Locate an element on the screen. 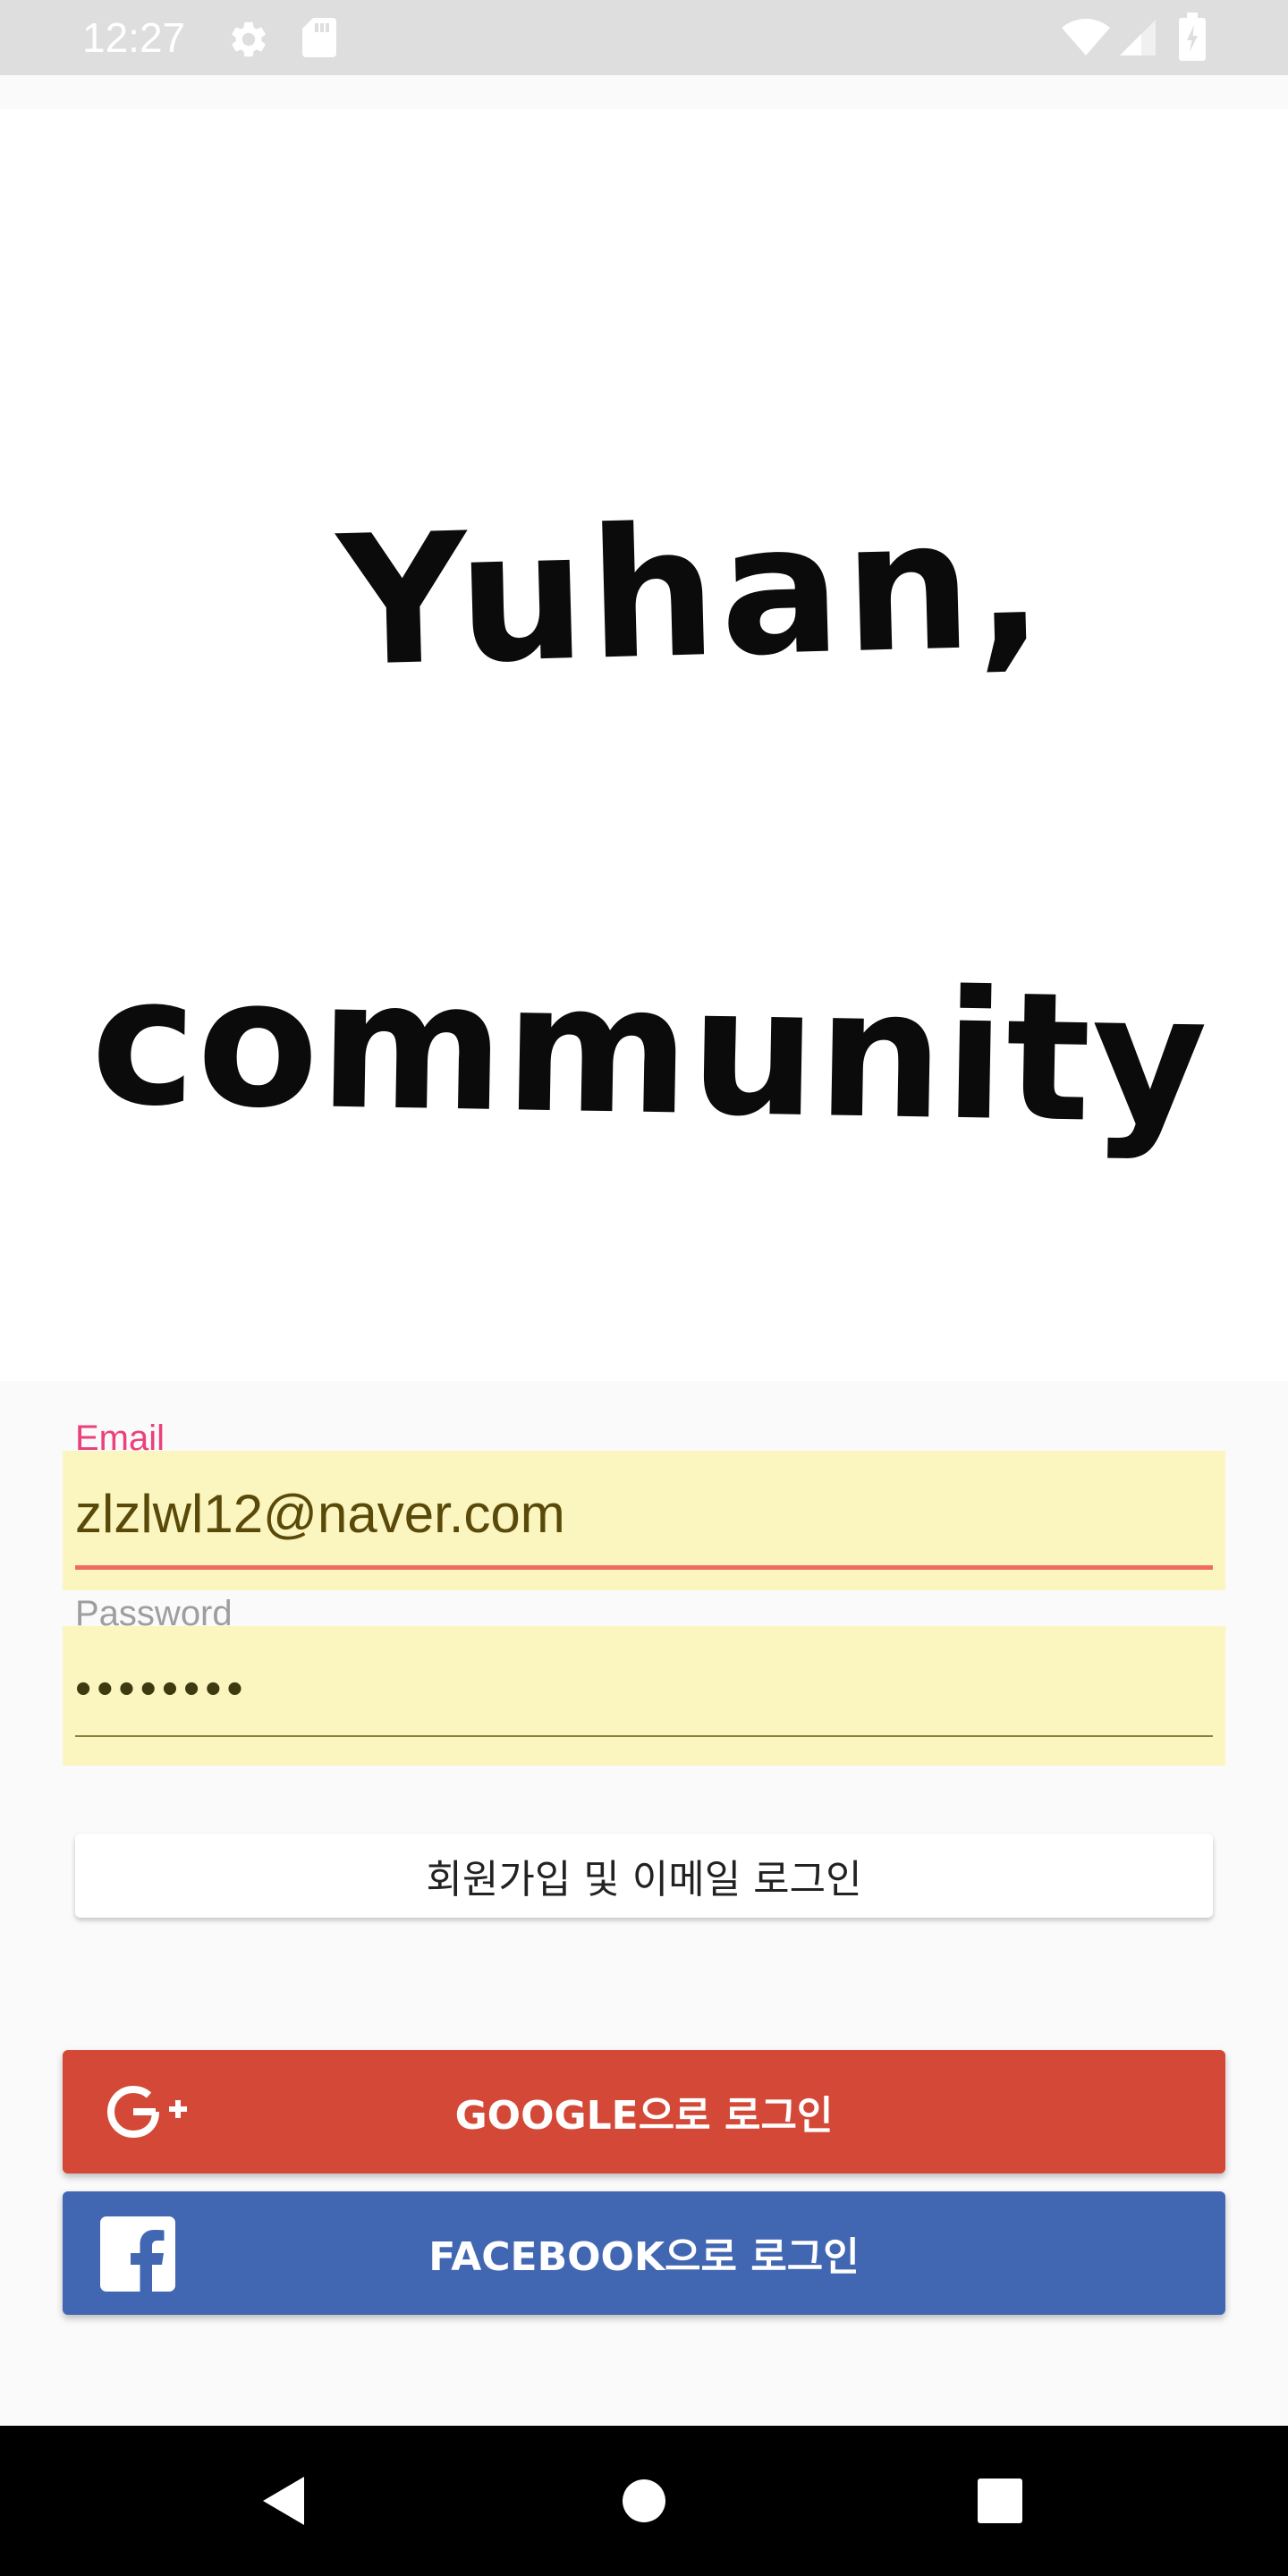 This screenshot has height=2576, width=1288. wifi-icon is located at coordinates (1086, 37).